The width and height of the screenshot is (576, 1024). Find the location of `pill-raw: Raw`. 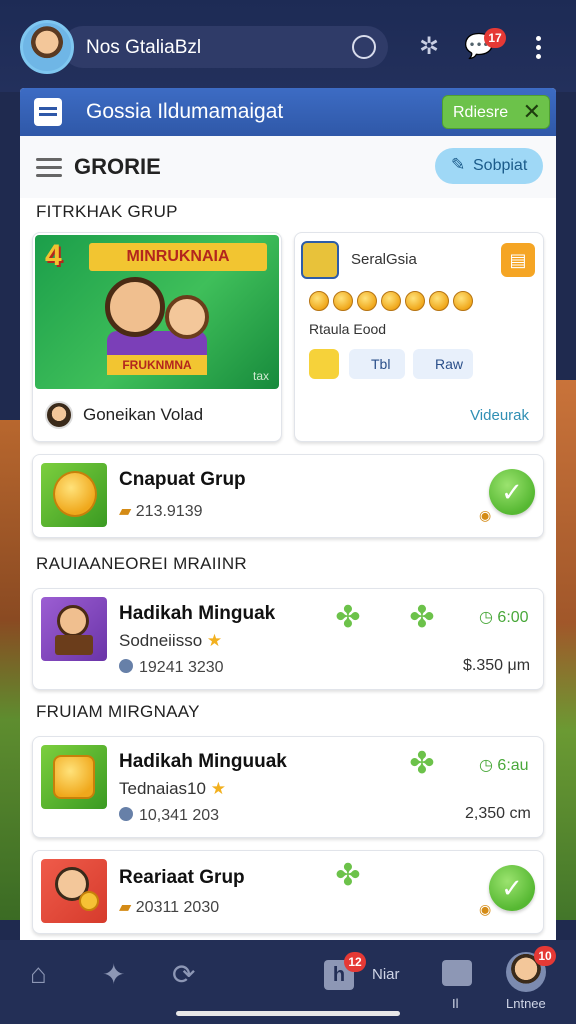

pill-raw: Raw is located at coordinates (443, 364).